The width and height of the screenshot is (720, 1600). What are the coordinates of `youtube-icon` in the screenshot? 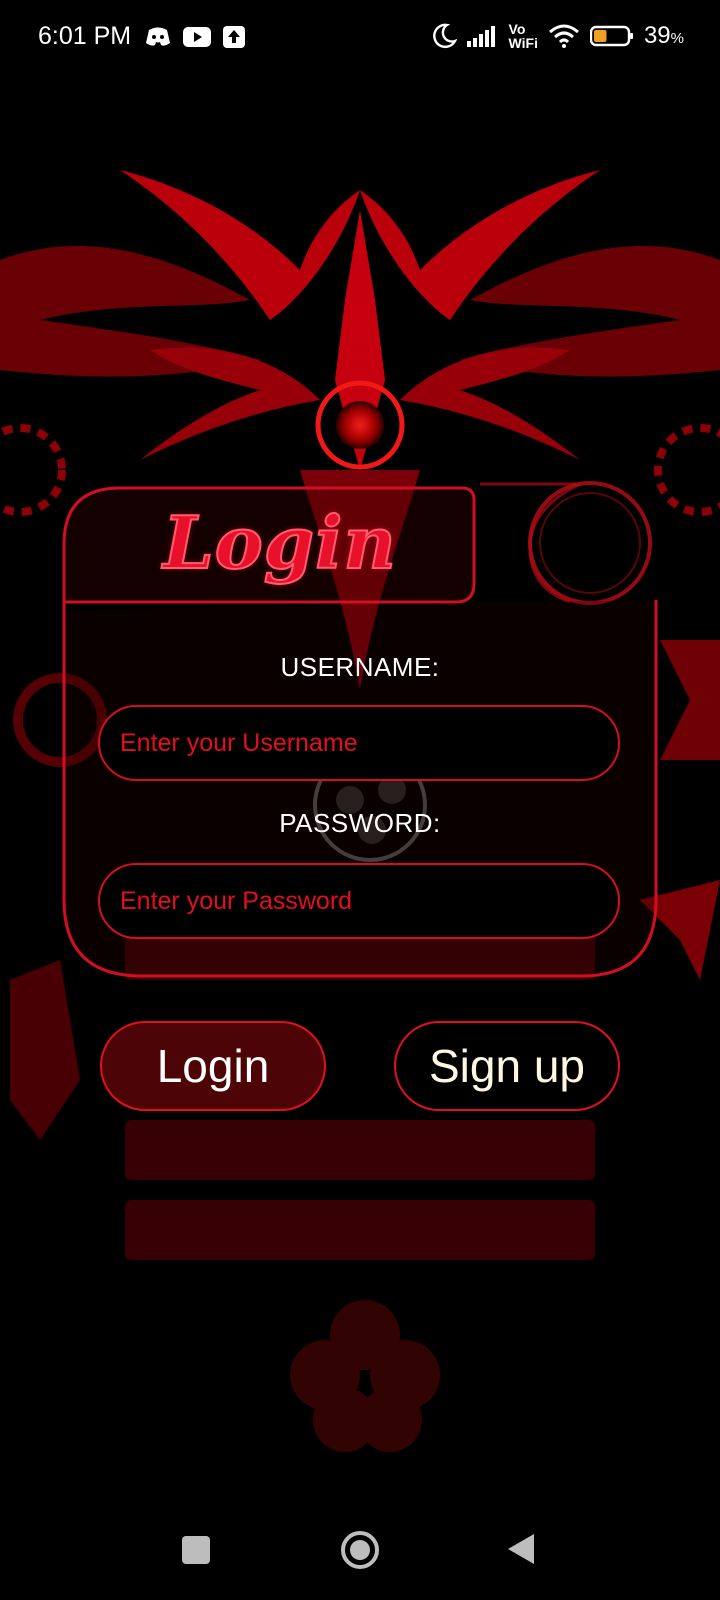 It's located at (197, 37).